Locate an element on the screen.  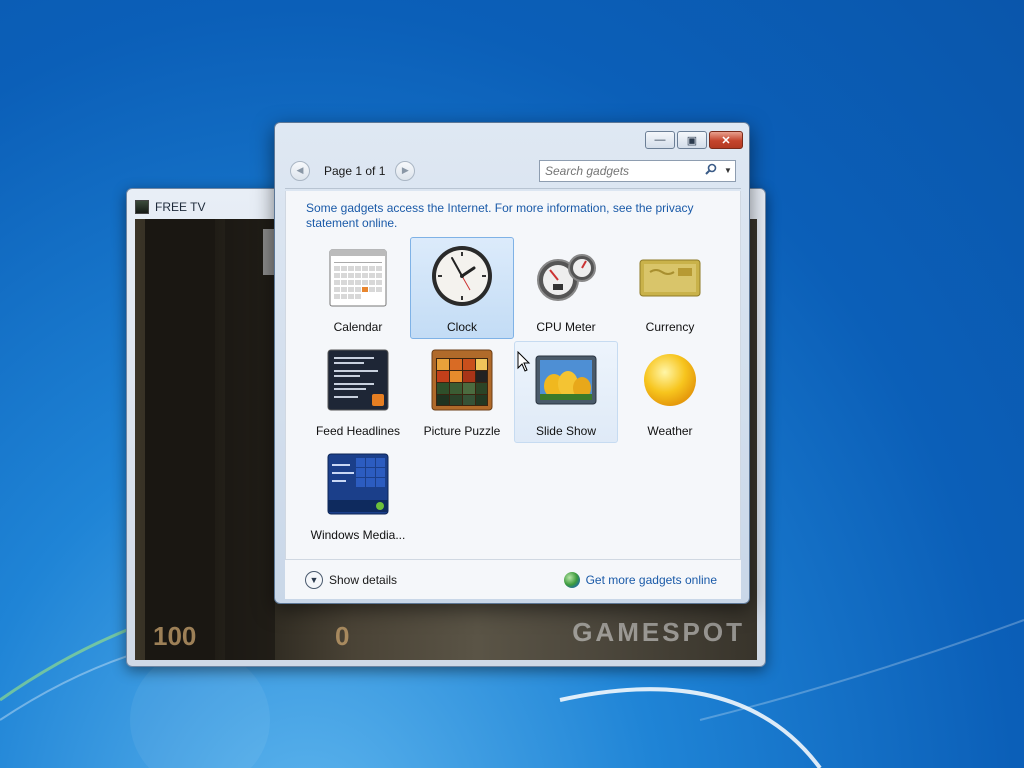
get-more-gadgets-link: Get more gadgets online is located at coordinates (640, 579).